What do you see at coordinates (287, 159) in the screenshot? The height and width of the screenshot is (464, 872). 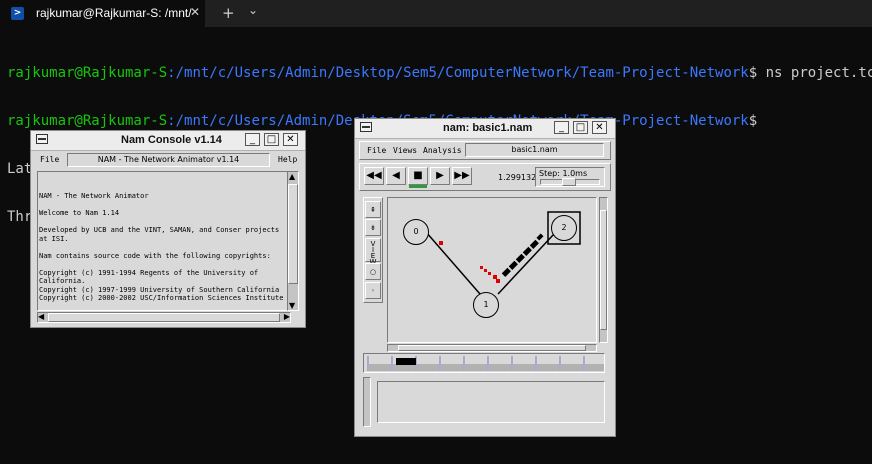 I see `menu-help: Help` at bounding box center [287, 159].